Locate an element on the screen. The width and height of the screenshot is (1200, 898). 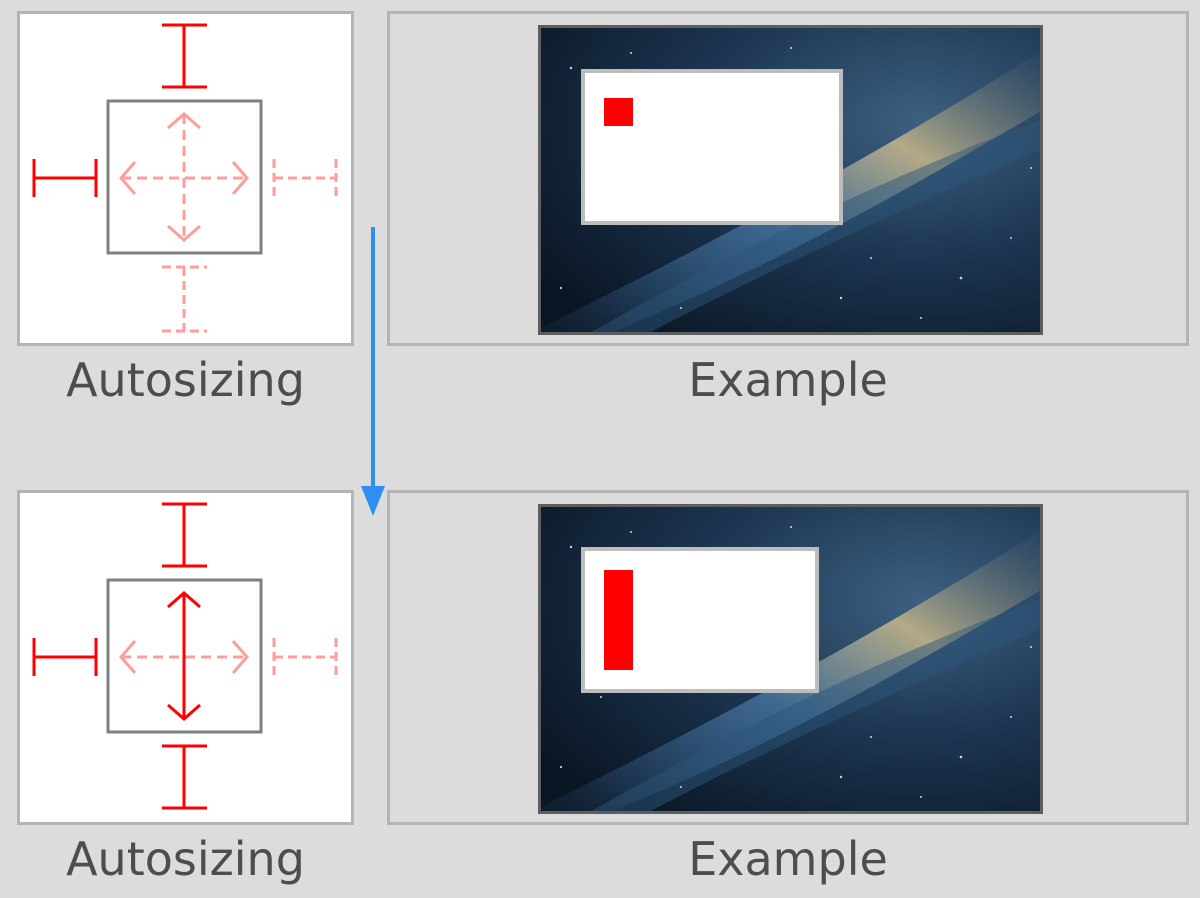
desktop-preview-top is located at coordinates (790, 180).